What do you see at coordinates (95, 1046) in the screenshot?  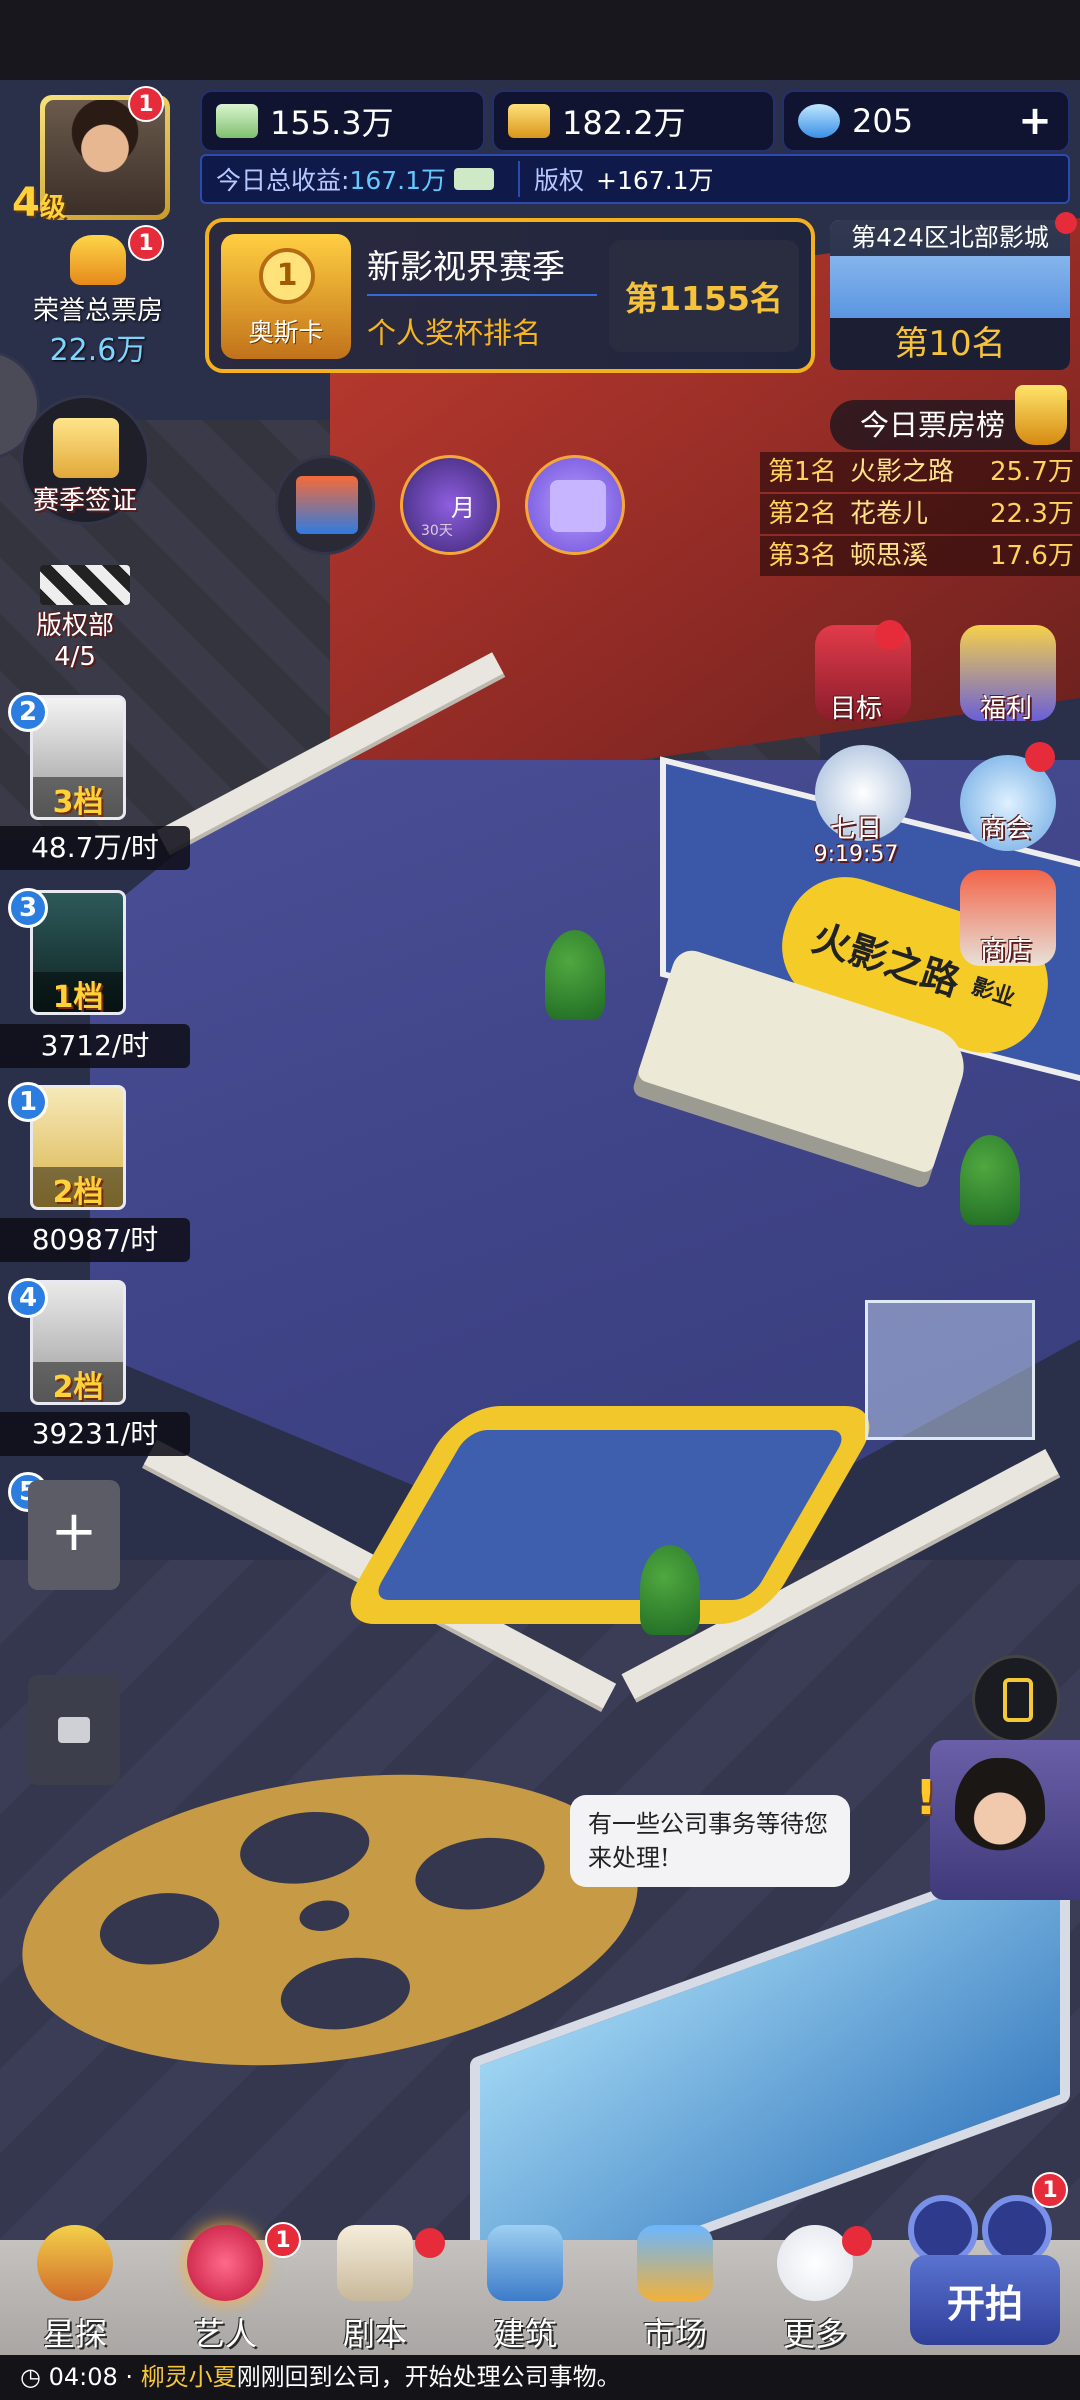 I see `artist-rate: 3712/时` at bounding box center [95, 1046].